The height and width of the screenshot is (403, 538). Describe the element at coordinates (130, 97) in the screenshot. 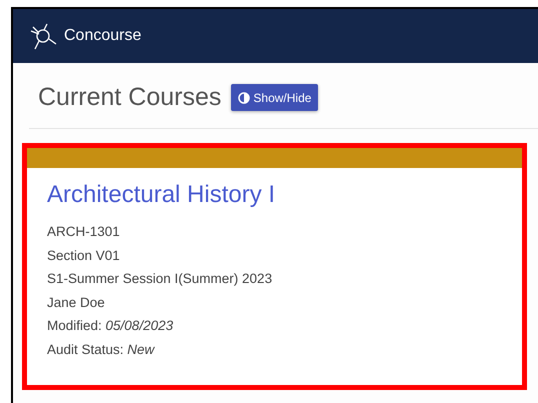

I see `page-title: Current Courses` at that location.